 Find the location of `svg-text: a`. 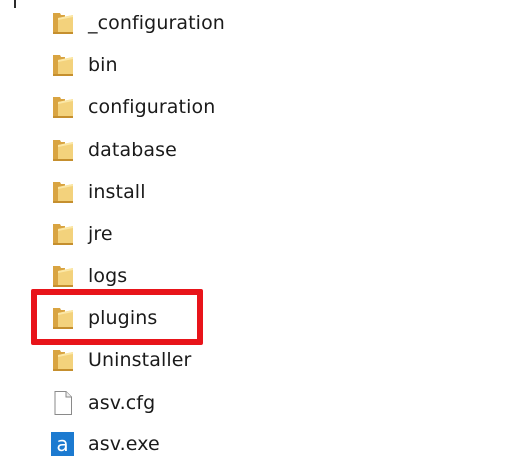

svg-text: a is located at coordinates (62, 444).